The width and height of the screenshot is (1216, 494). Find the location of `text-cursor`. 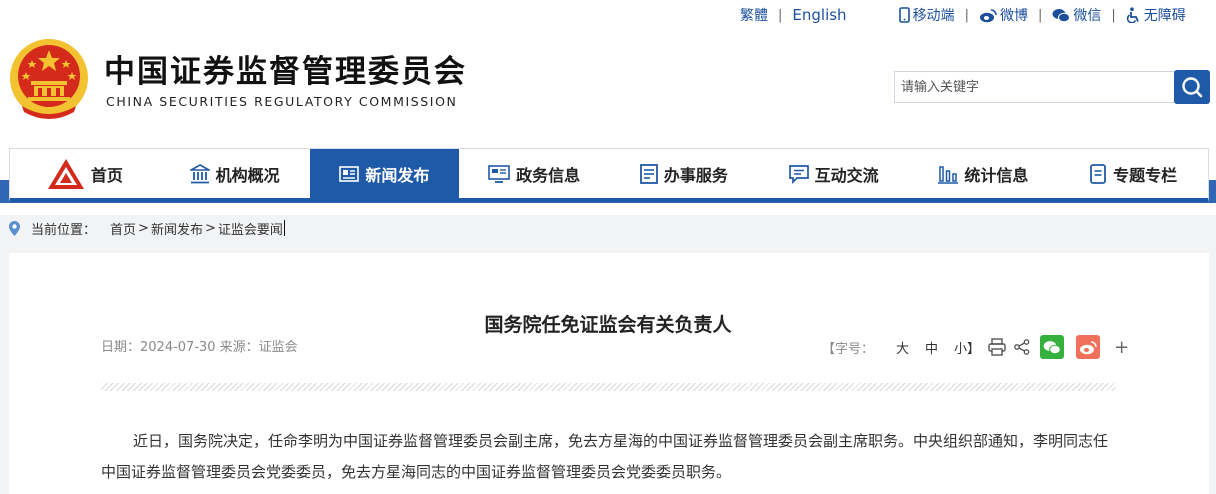

text-cursor is located at coordinates (284, 228).